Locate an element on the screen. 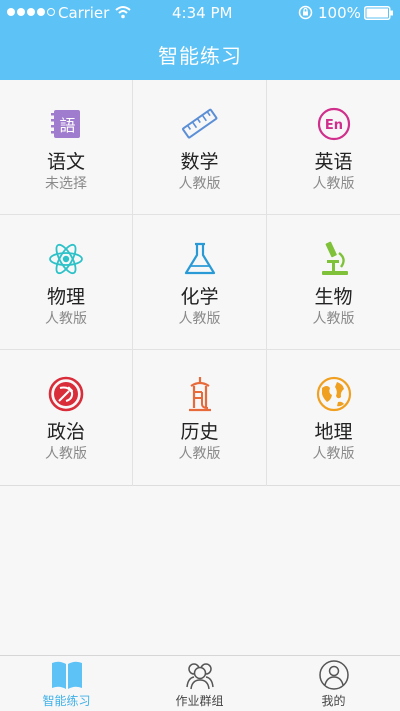  group-icon is located at coordinates (199, 676).